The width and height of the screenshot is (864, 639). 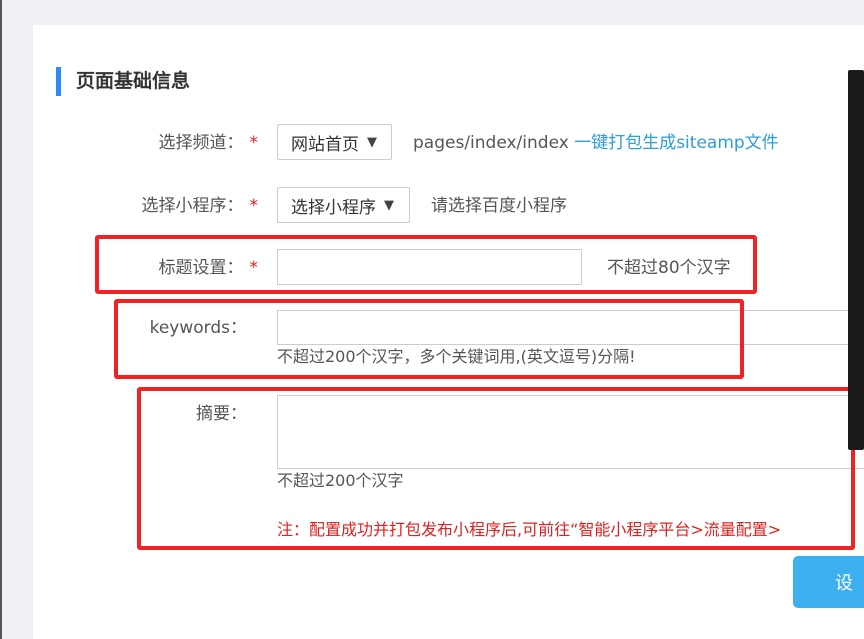 I want to click on section-title: 页面基础信息, so click(x=133, y=81).